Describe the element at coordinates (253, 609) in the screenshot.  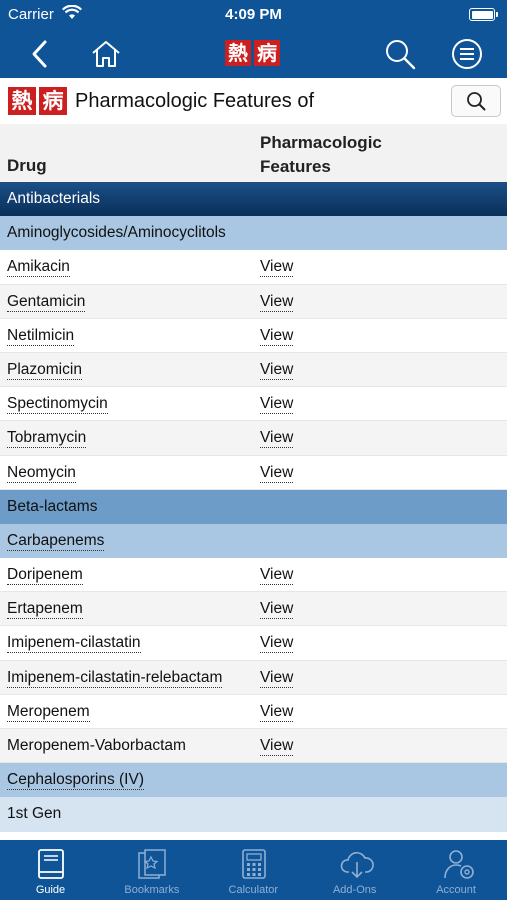
I see `table-row: Ertapenem View` at that location.